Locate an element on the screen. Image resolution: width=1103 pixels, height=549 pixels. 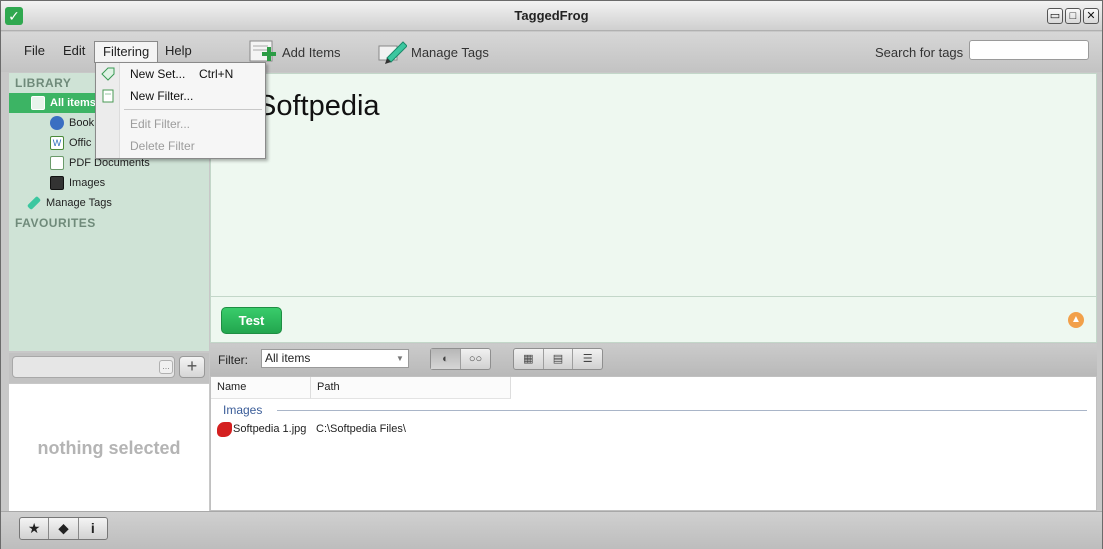
union-mode-button: ○○ is located at coordinates (475, 359).